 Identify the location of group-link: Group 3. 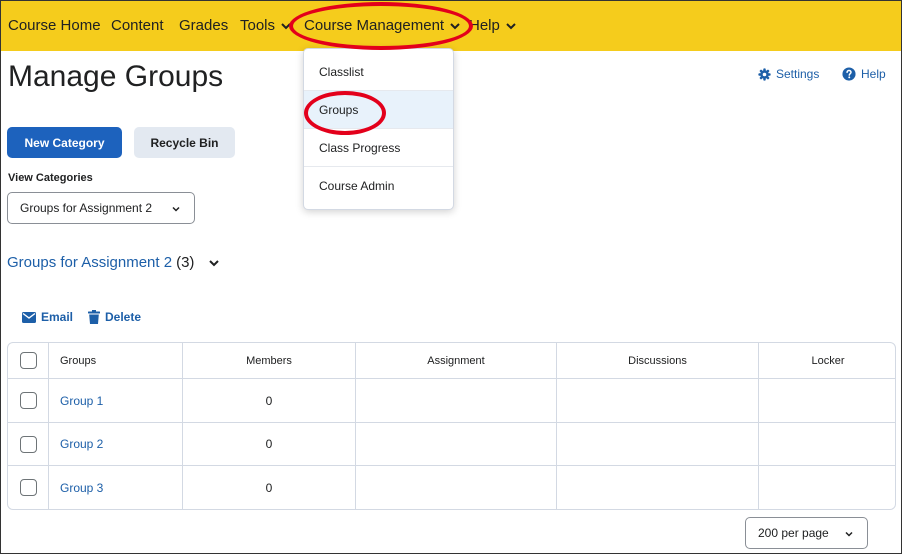
(76, 488).